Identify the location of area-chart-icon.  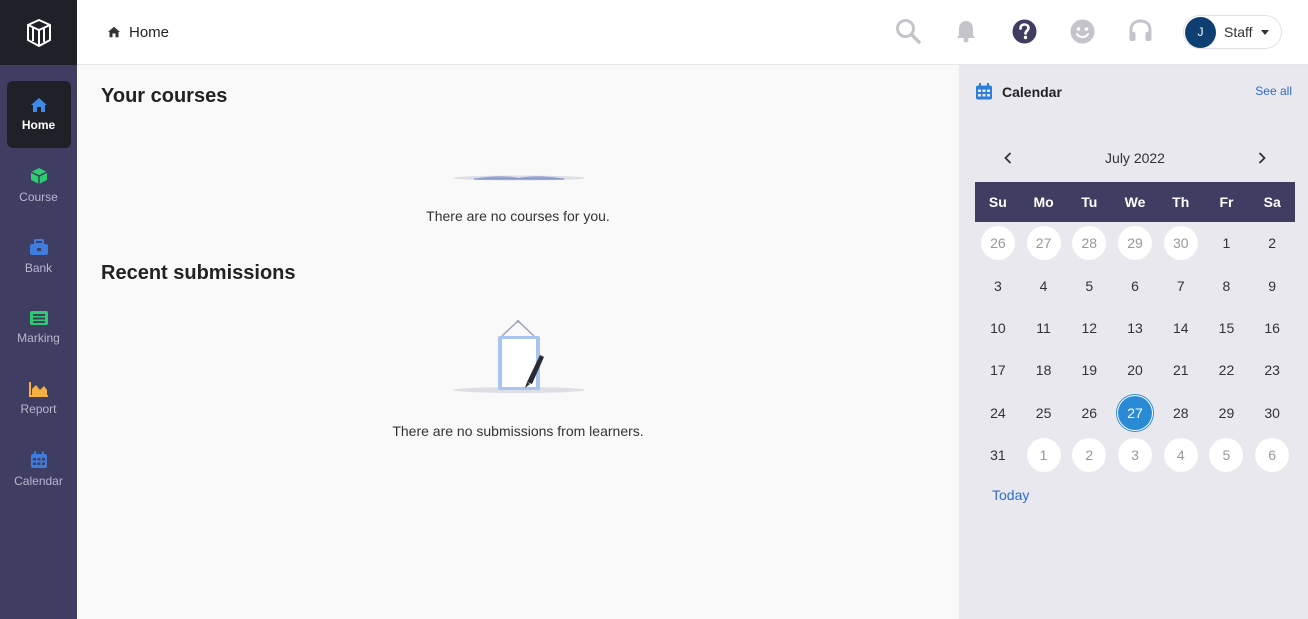
(38, 389).